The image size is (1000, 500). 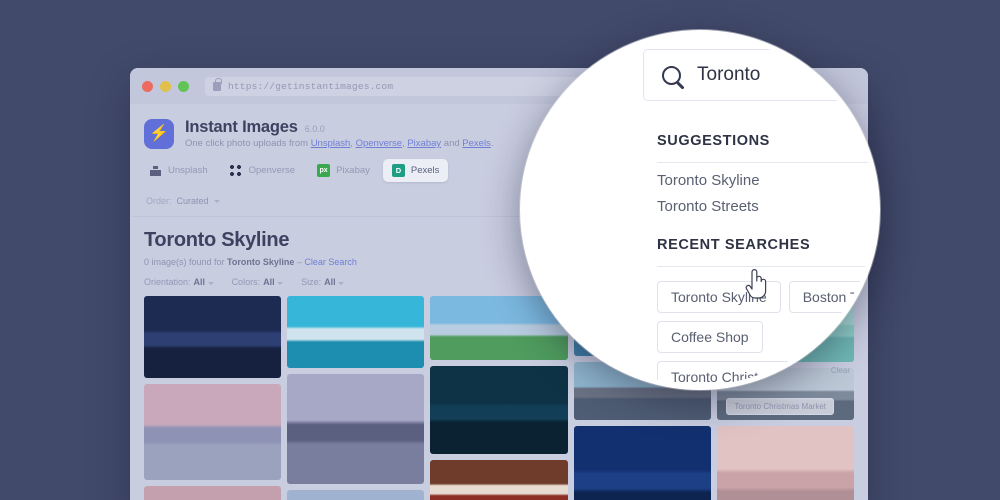 What do you see at coordinates (766, 202) in the screenshot?
I see `suggestion-item-1: Toronto Streets` at bounding box center [766, 202].